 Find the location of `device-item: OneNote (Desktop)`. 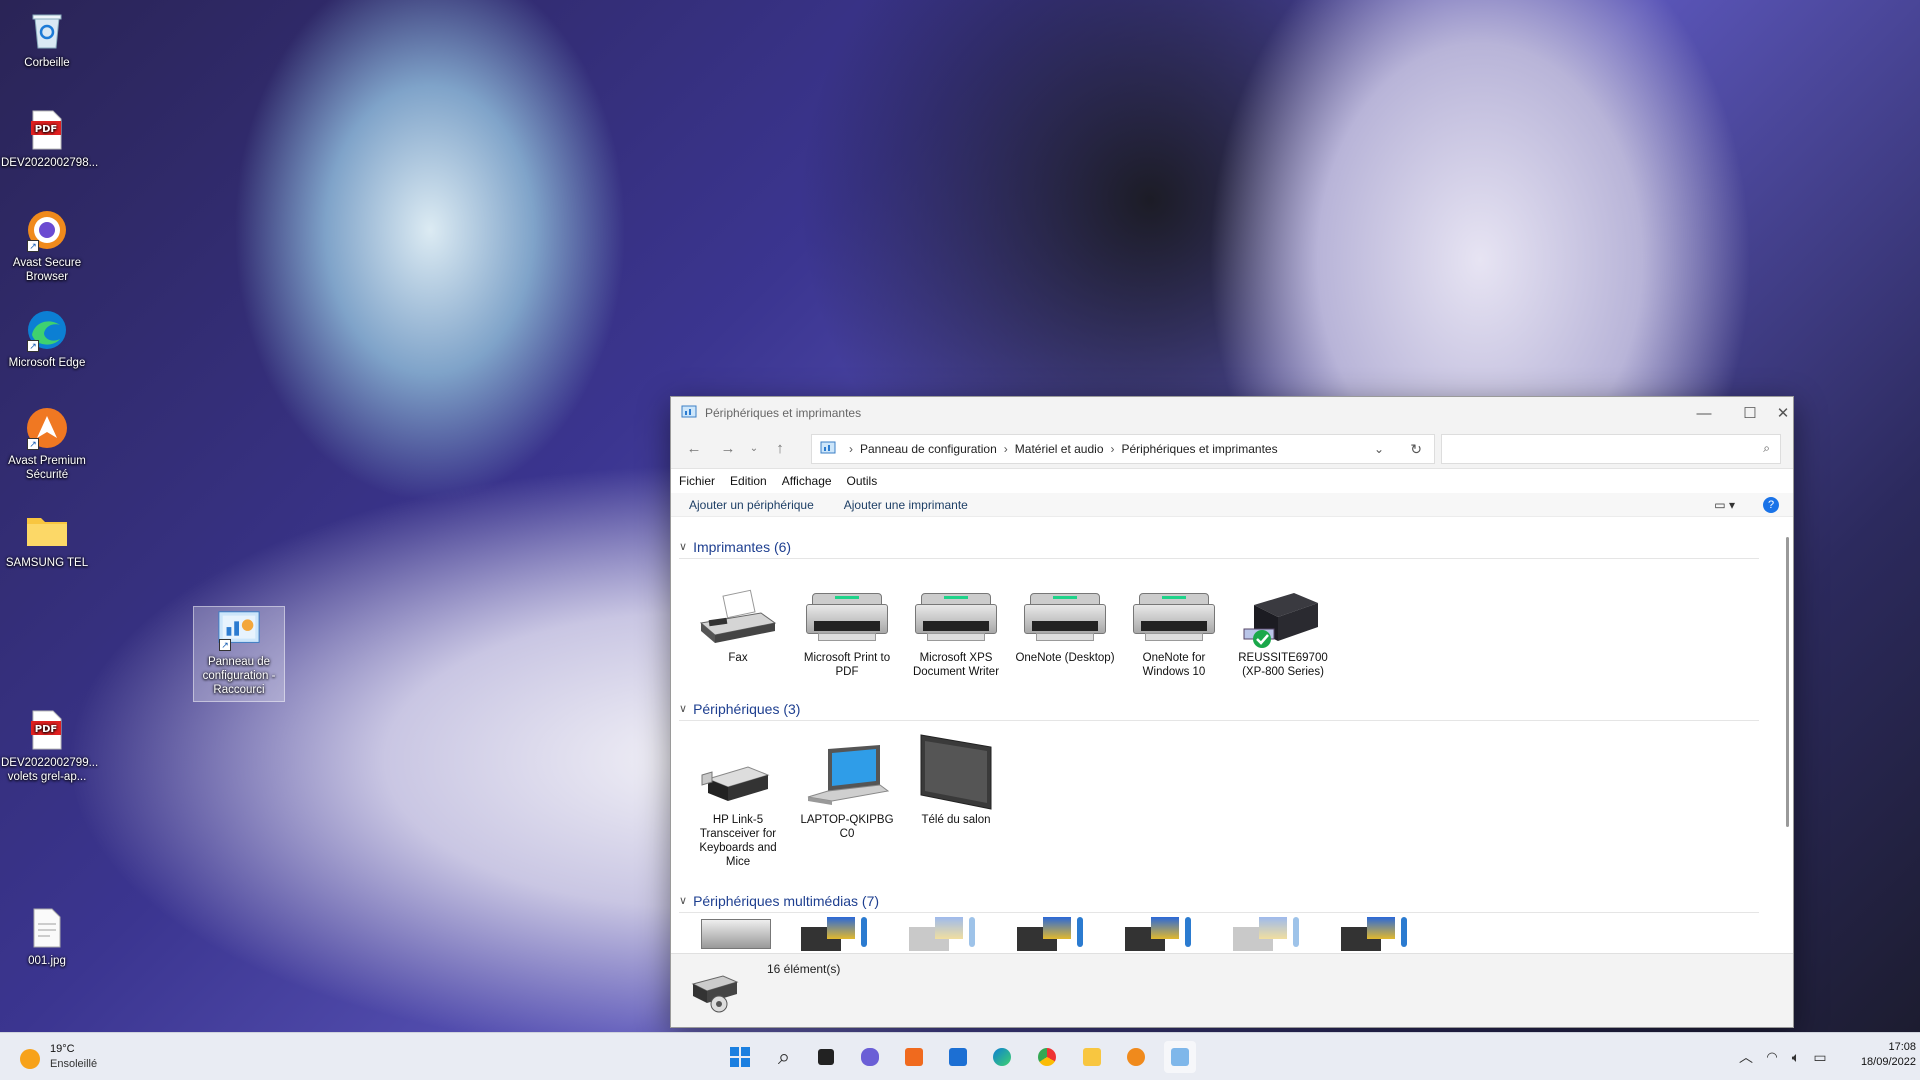

device-item: OneNote (Desktop) is located at coordinates (1065, 614).